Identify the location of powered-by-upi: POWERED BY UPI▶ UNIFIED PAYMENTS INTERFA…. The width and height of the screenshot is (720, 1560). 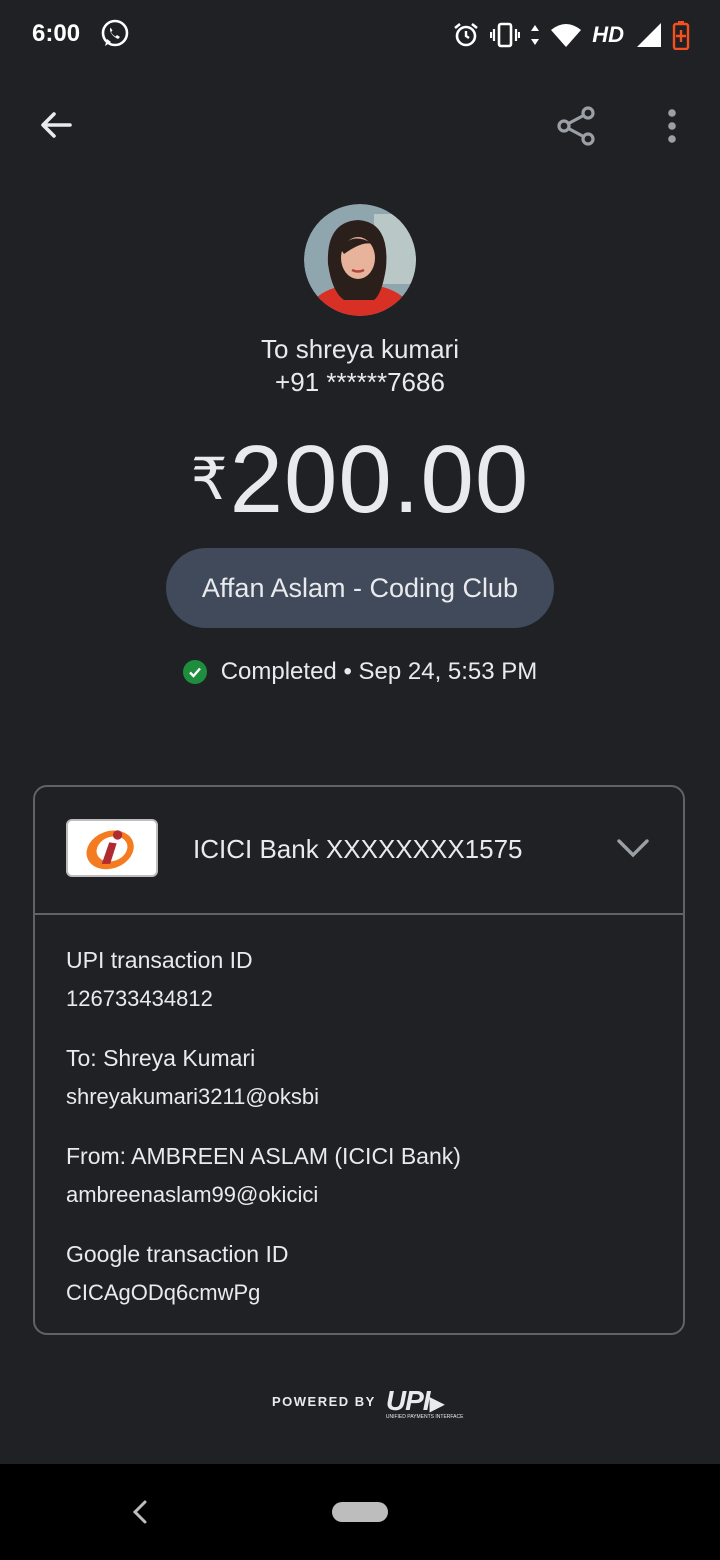
(368, 1402).